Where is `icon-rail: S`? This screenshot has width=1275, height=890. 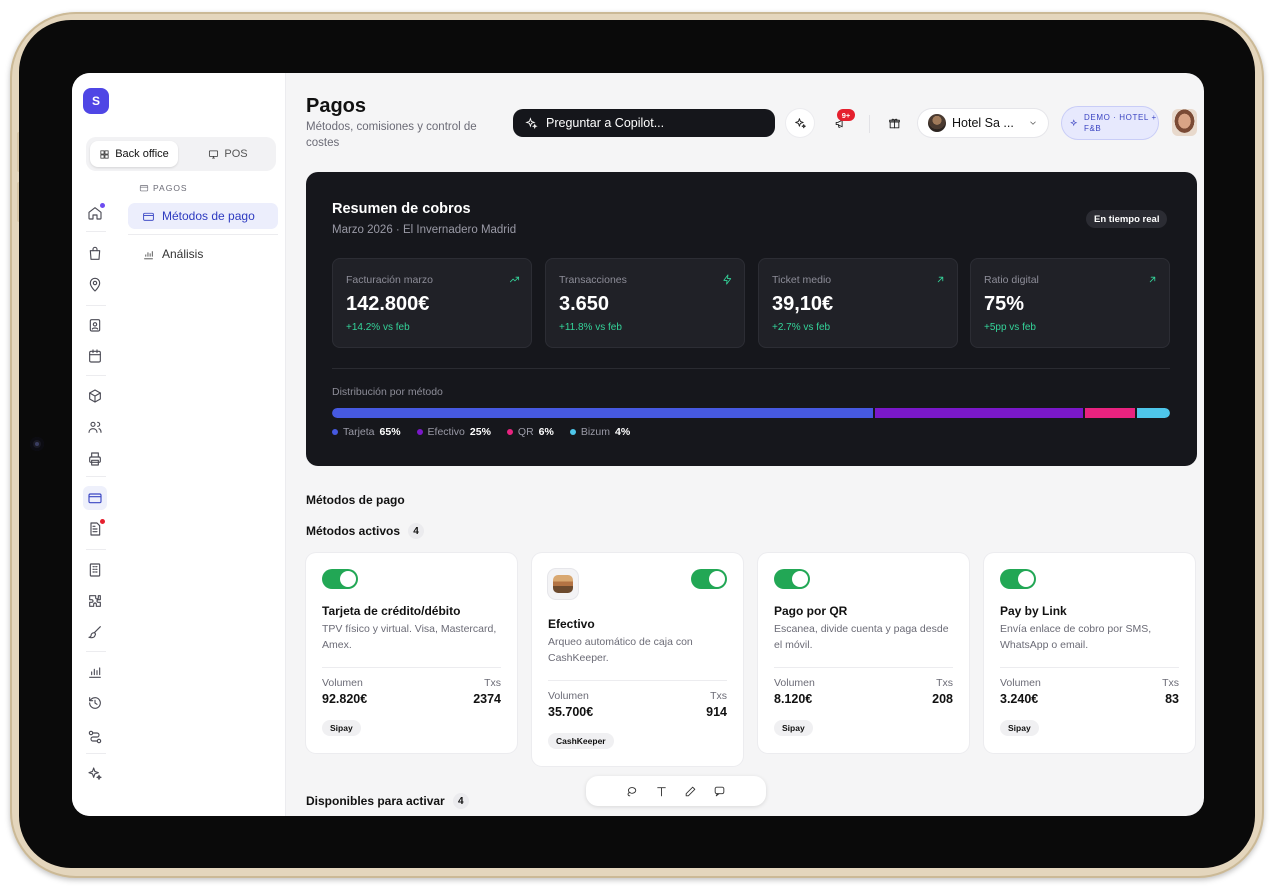
icon-rail: S is located at coordinates (97, 444).